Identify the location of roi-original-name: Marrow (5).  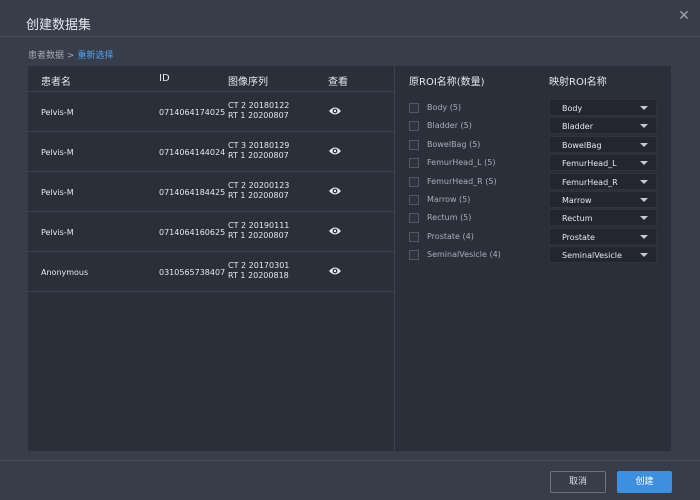
(449, 199).